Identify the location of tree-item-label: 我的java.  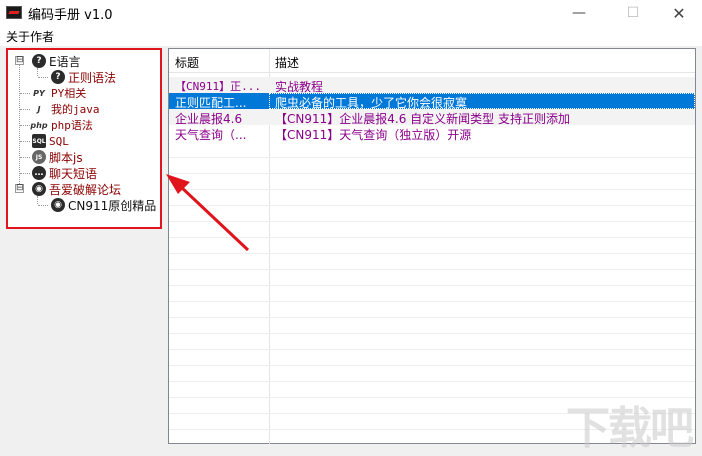
(75, 109).